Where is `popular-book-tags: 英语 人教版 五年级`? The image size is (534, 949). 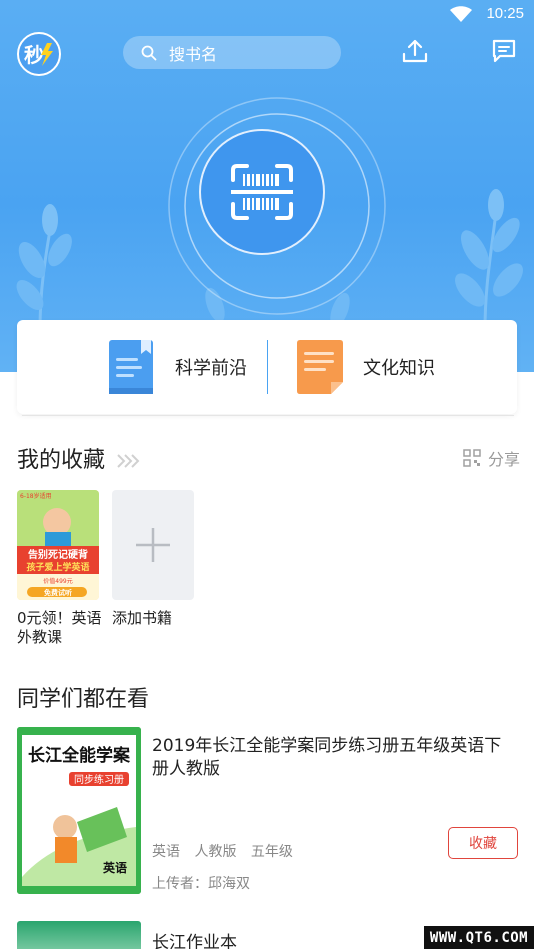 popular-book-tags: 英语 人教版 五年级 is located at coordinates (227, 851).